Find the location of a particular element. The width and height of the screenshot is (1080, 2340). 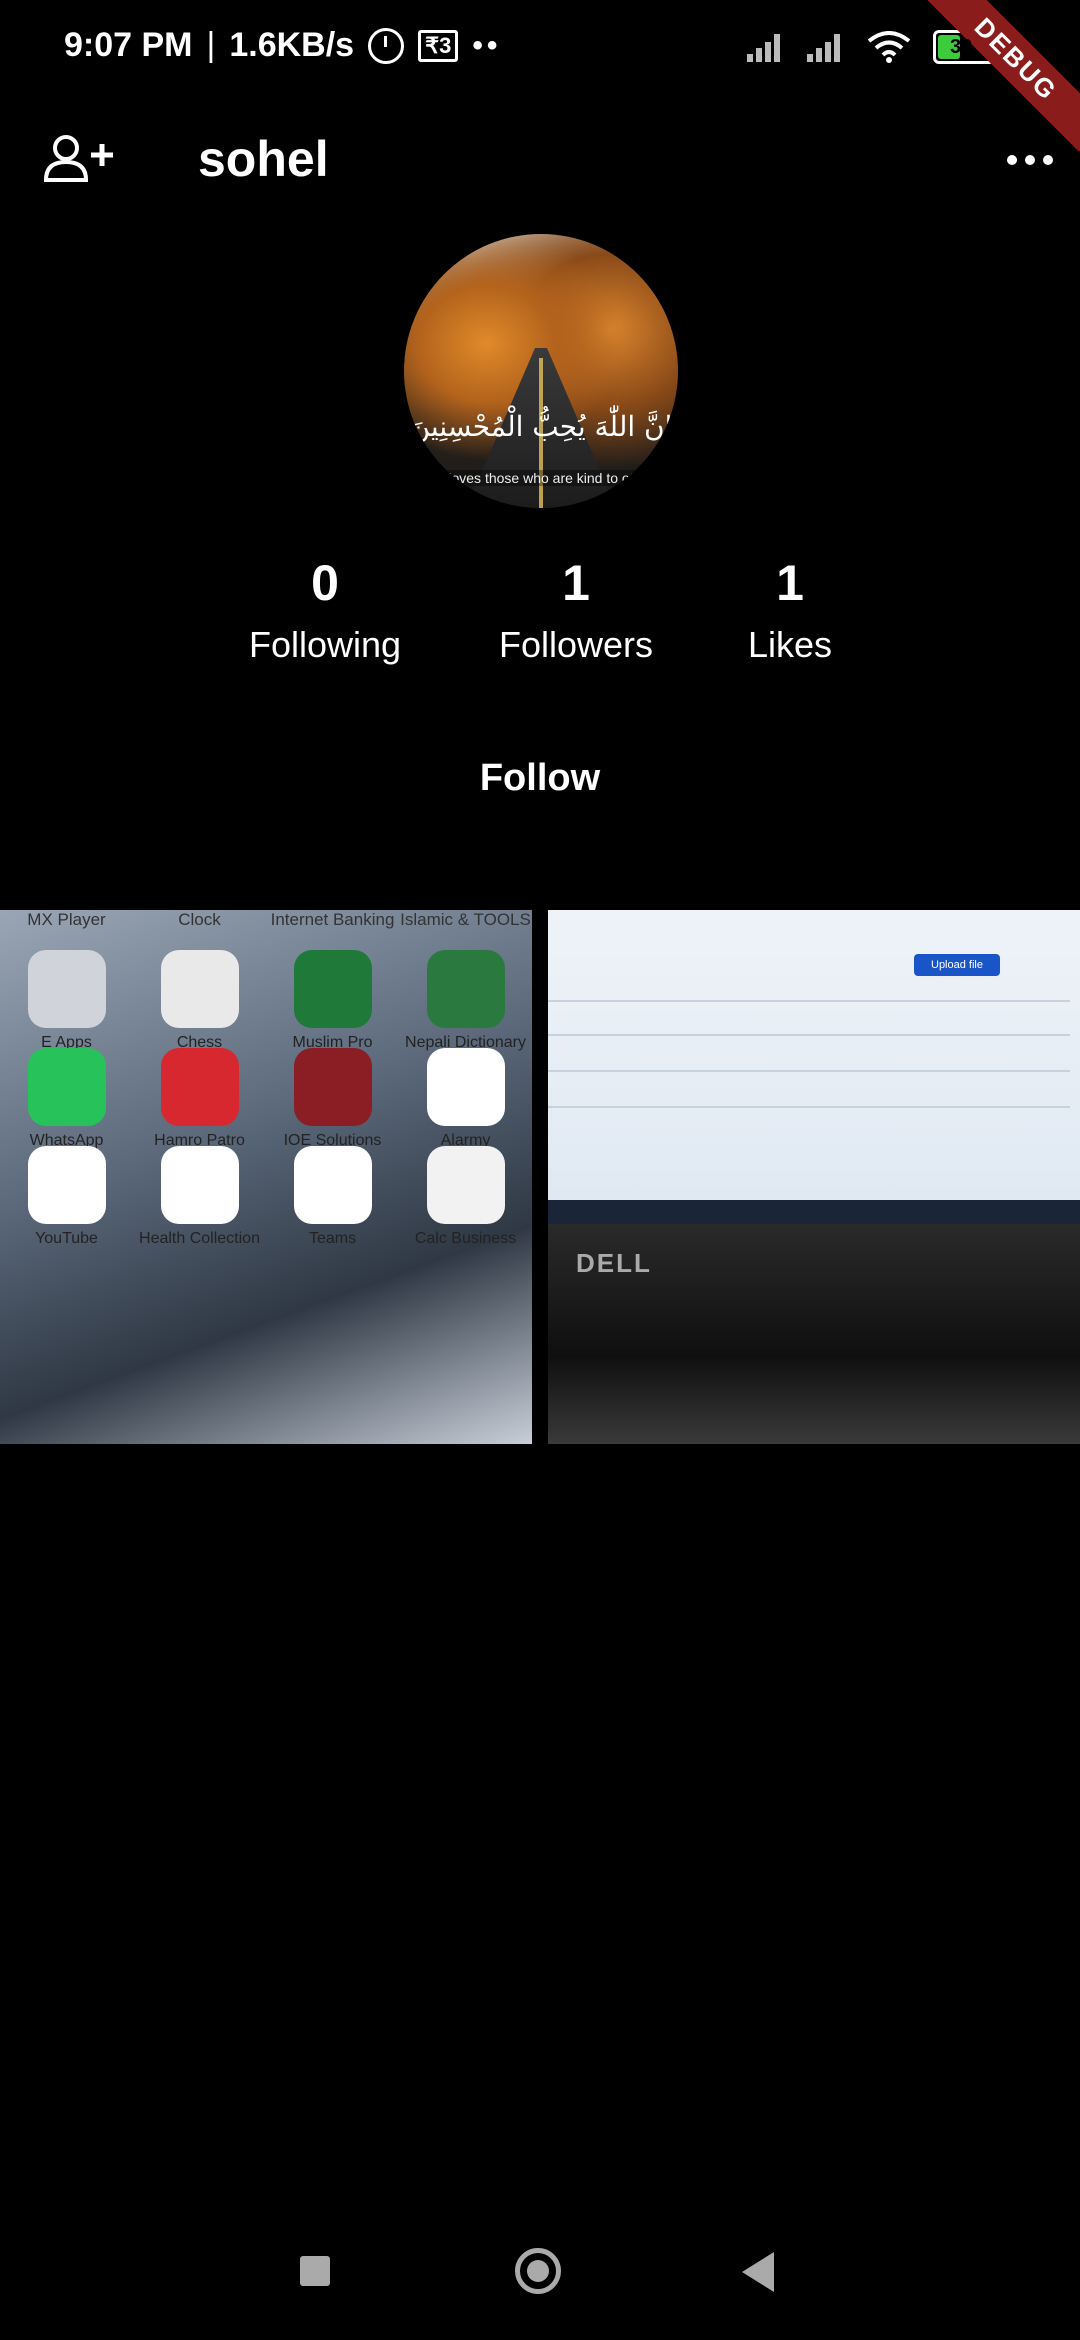

person-add-icon is located at coordinates (80, 160).